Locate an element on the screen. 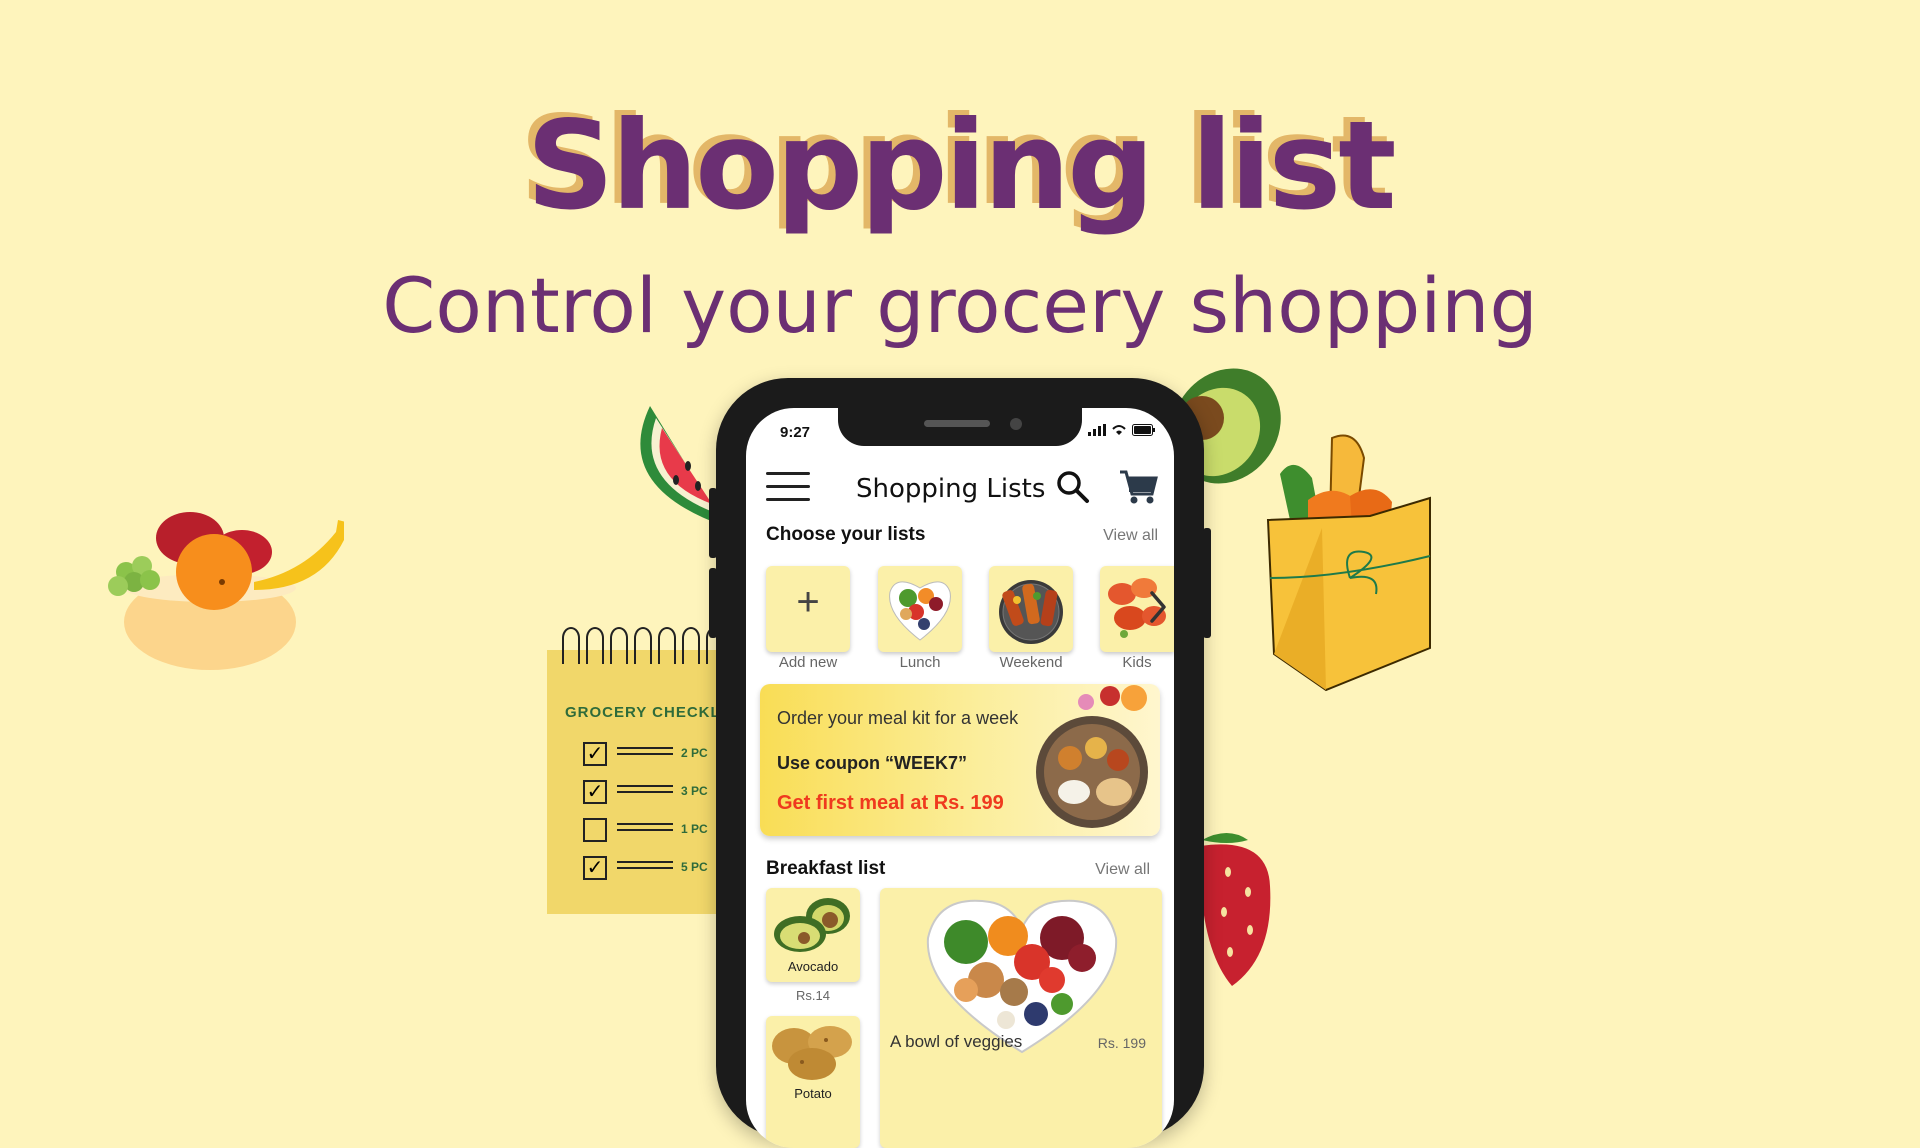 Image resolution: width=1920 pixels, height=1148 pixels. featured-product-name: A bowl of veggies is located at coordinates (956, 1041).